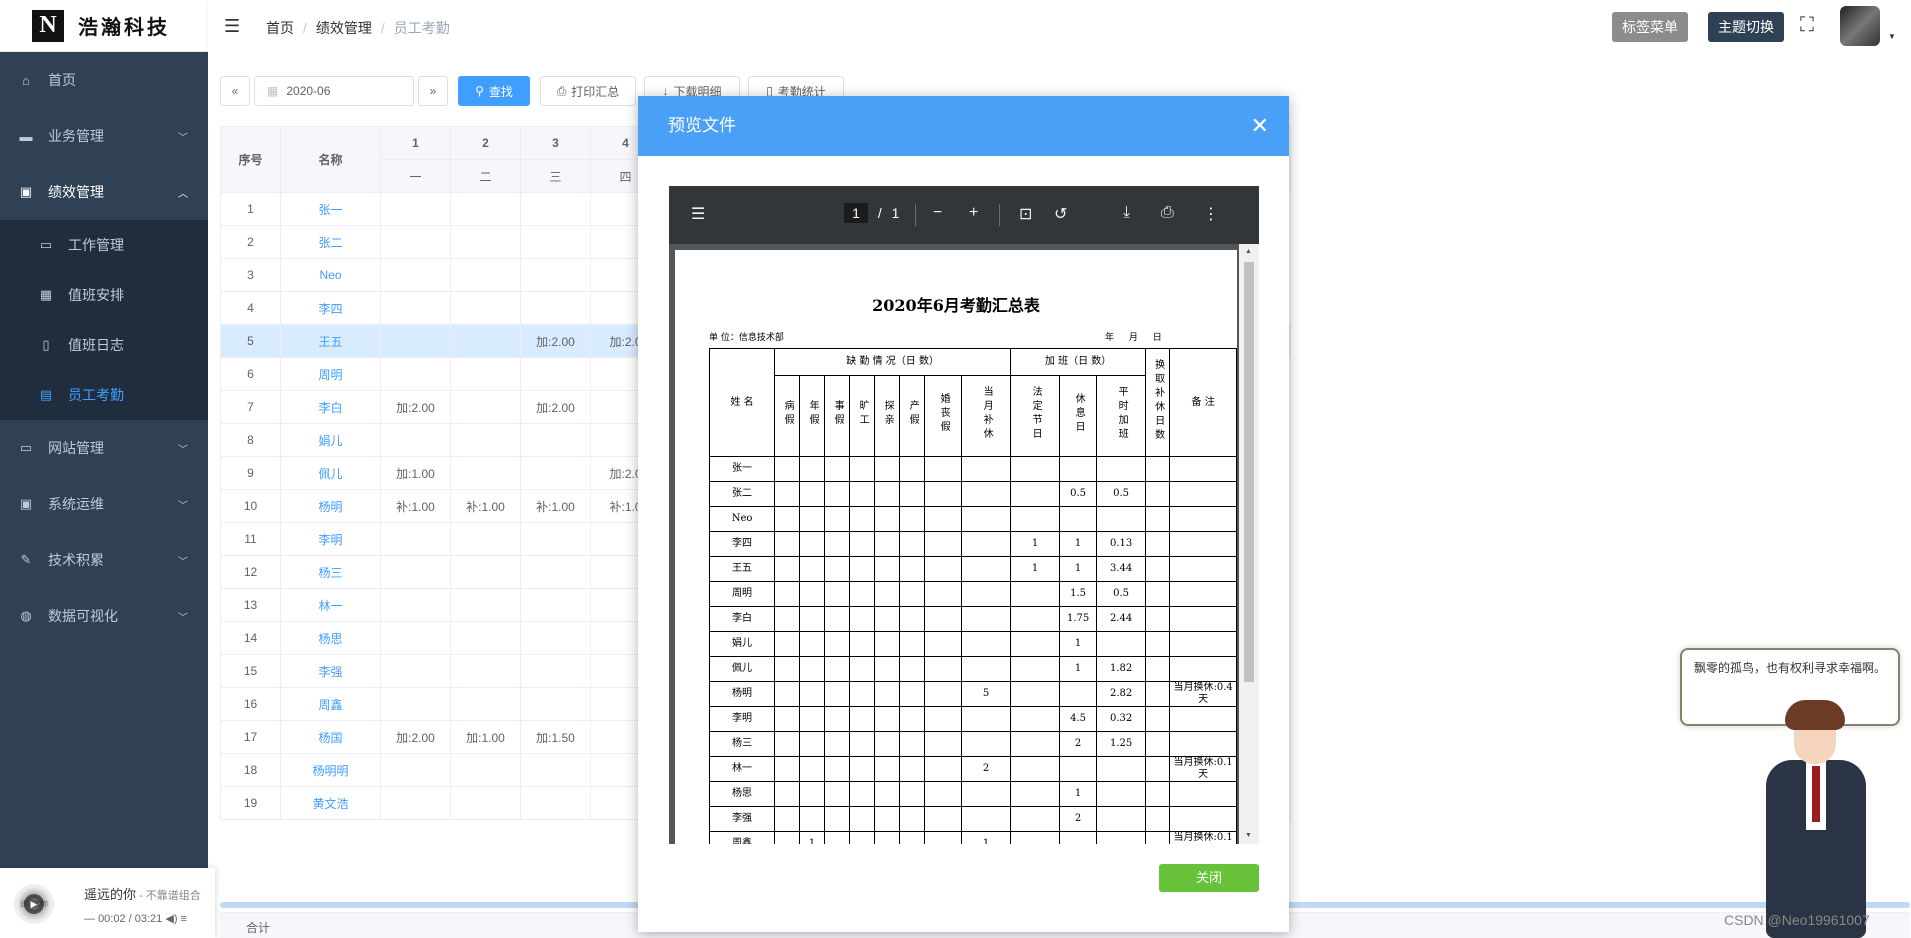 This screenshot has width=1911, height=938. I want to click on scroll-up-icon: ▲, so click(1248, 251).